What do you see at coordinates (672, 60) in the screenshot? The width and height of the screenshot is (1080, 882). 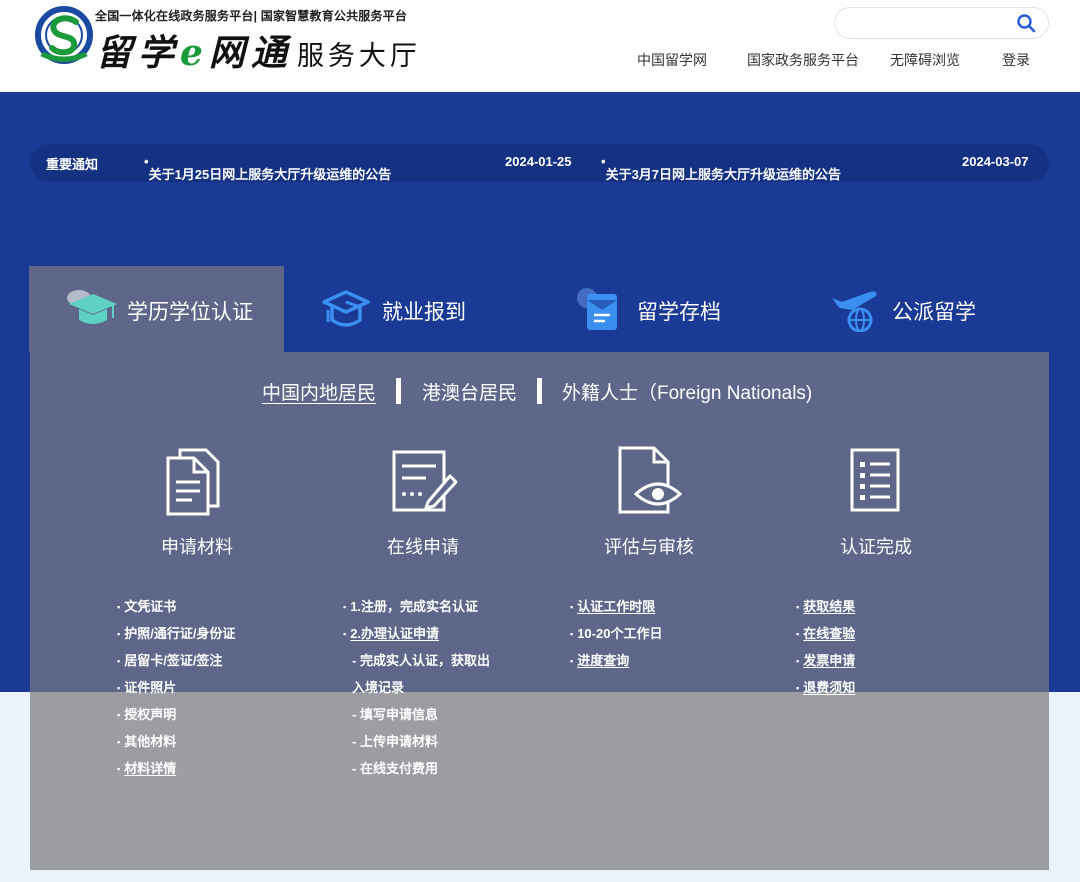 I see `nav-link-cscse: 中国留学网` at bounding box center [672, 60].